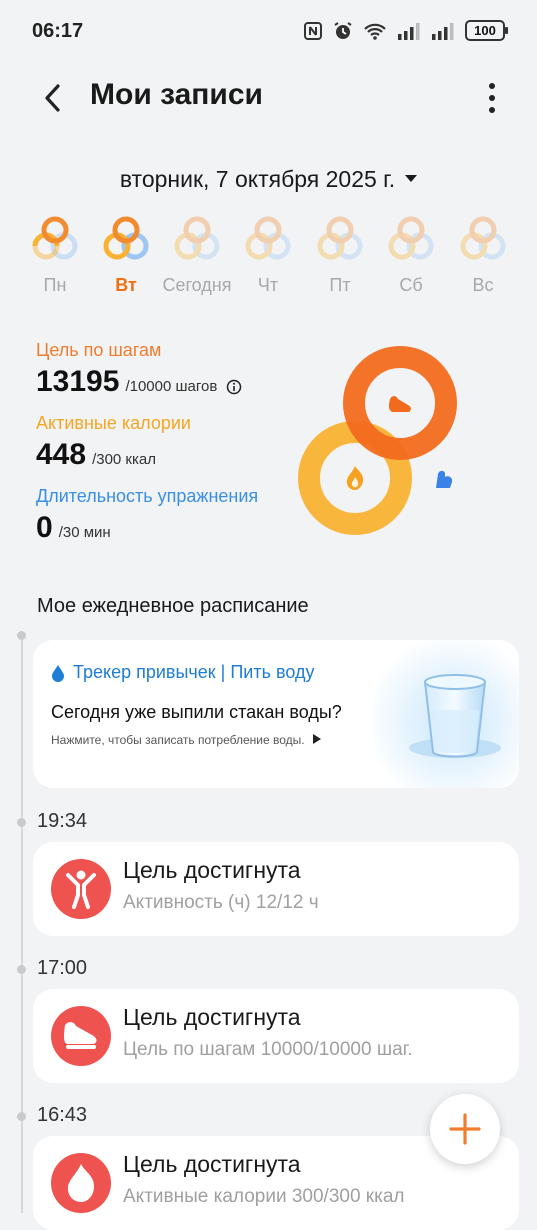 This screenshot has width=537, height=1230. Describe the element at coordinates (22, 923) in the screenshot. I see `timeline-line` at that location.